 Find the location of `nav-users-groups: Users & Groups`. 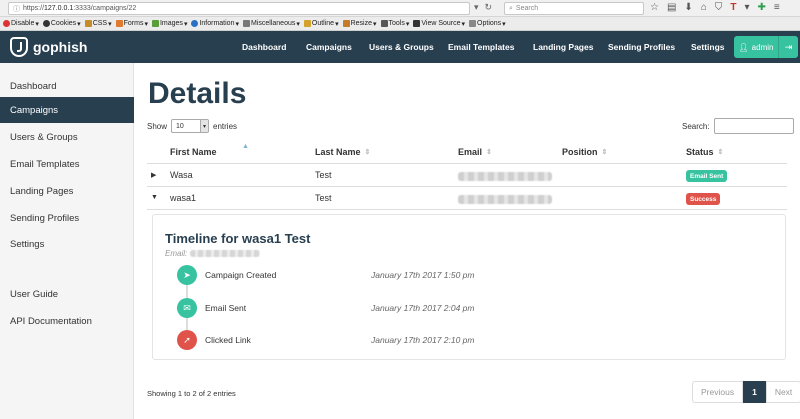

nav-users-groups: Users & Groups is located at coordinates (401, 47).